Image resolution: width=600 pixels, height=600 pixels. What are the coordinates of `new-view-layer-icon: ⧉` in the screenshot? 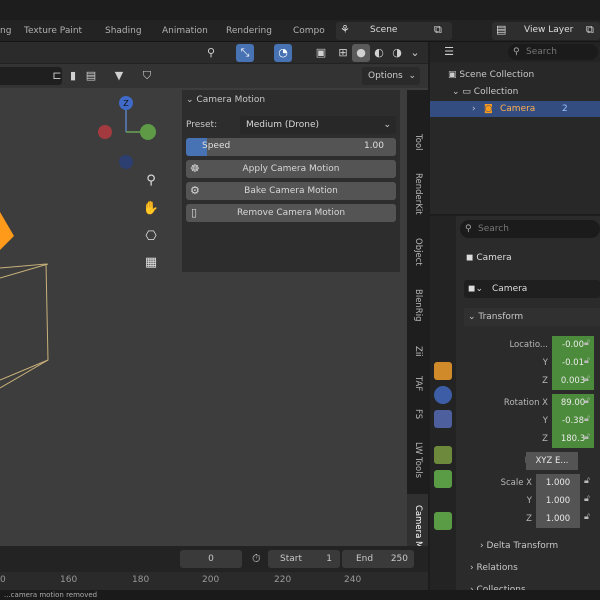 It's located at (590, 30).